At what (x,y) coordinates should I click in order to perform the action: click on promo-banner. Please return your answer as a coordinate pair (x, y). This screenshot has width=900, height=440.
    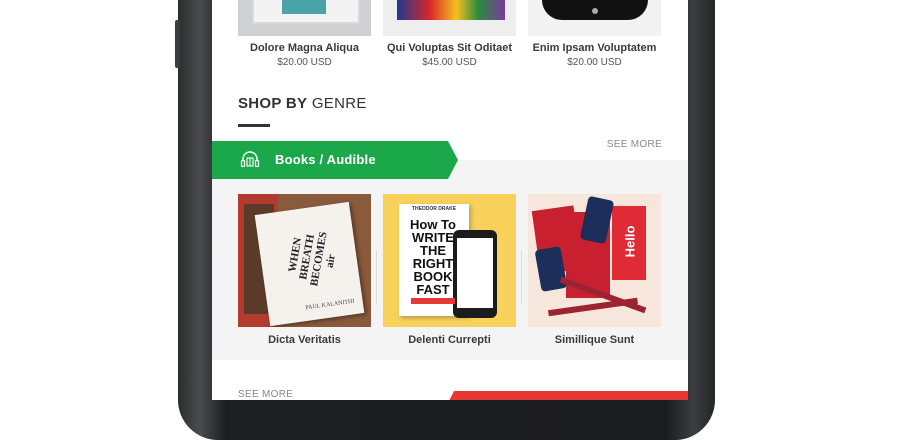
    Looking at the image, I should click on (566, 395).